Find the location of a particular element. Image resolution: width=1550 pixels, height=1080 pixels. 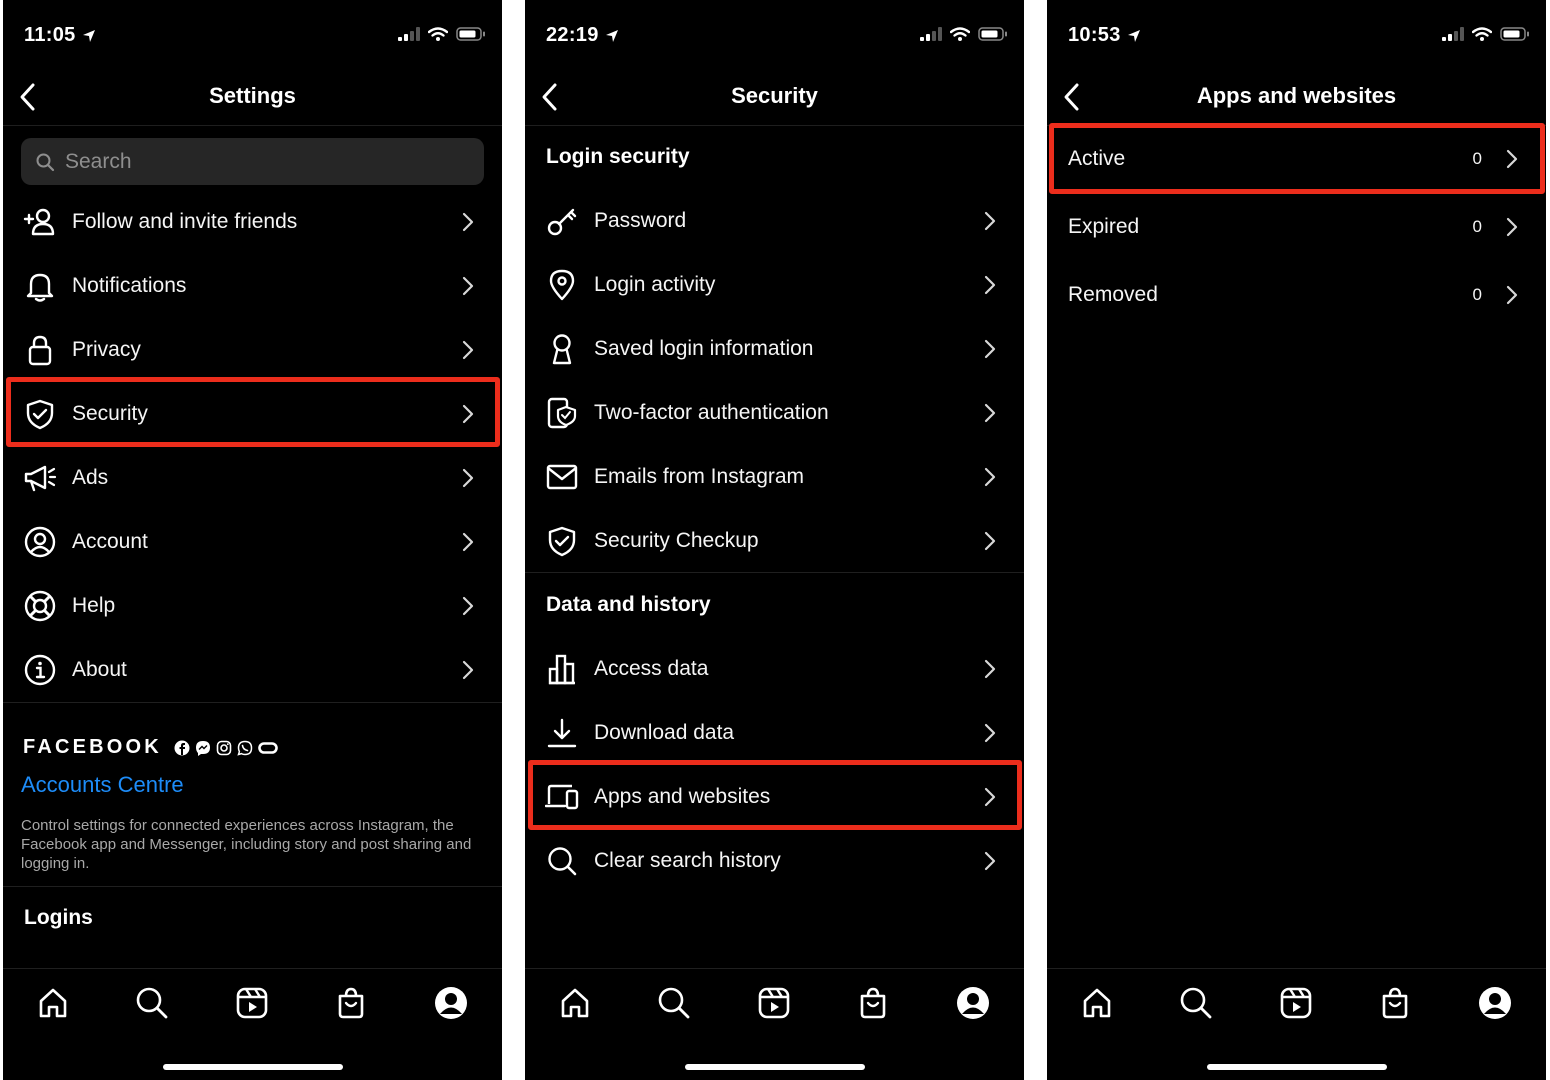

settings-item-help: Help is located at coordinates (252, 606).